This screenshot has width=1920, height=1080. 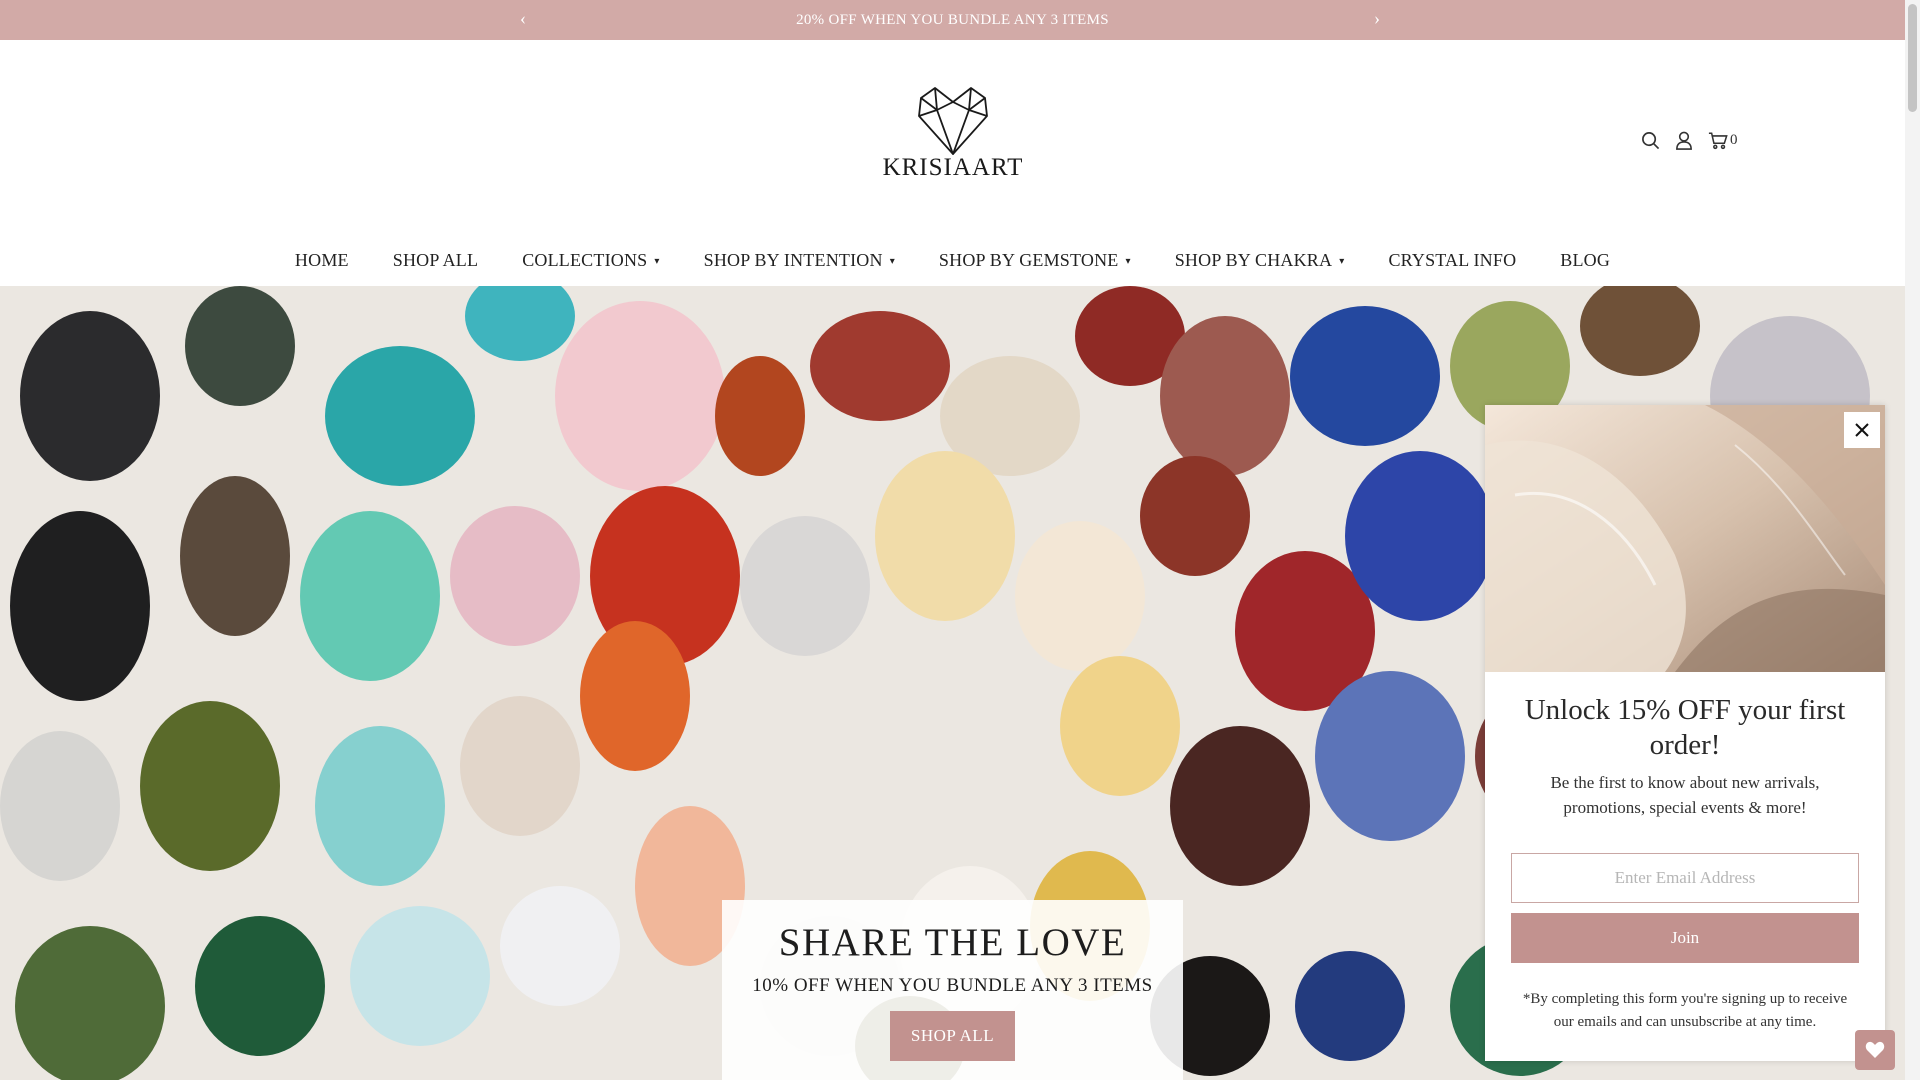 I want to click on nav-label: CRYSTAL INFO, so click(x=1452, y=260).